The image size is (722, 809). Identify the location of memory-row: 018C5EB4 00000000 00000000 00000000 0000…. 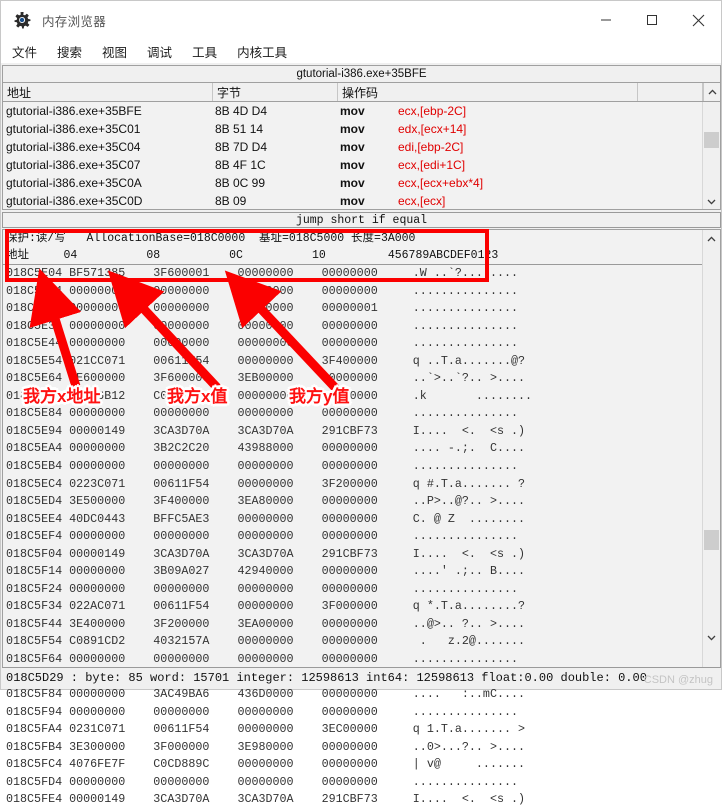
(361, 467).